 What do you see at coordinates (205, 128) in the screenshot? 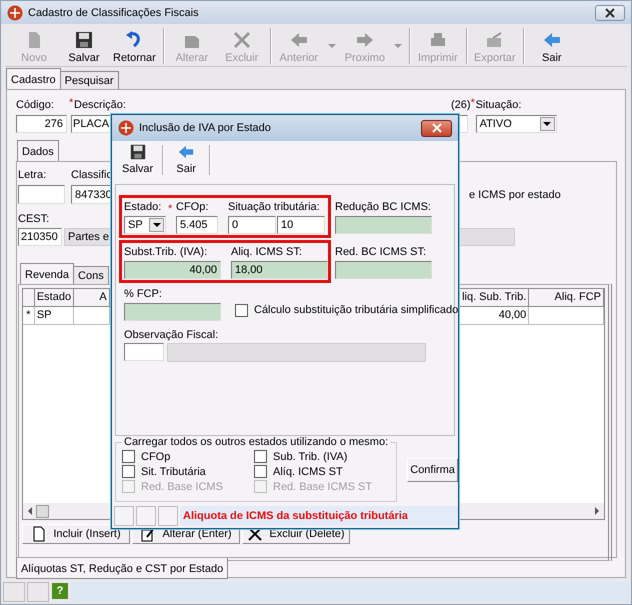
I see `dialog-title: Inclusão de IVA por Estado` at bounding box center [205, 128].